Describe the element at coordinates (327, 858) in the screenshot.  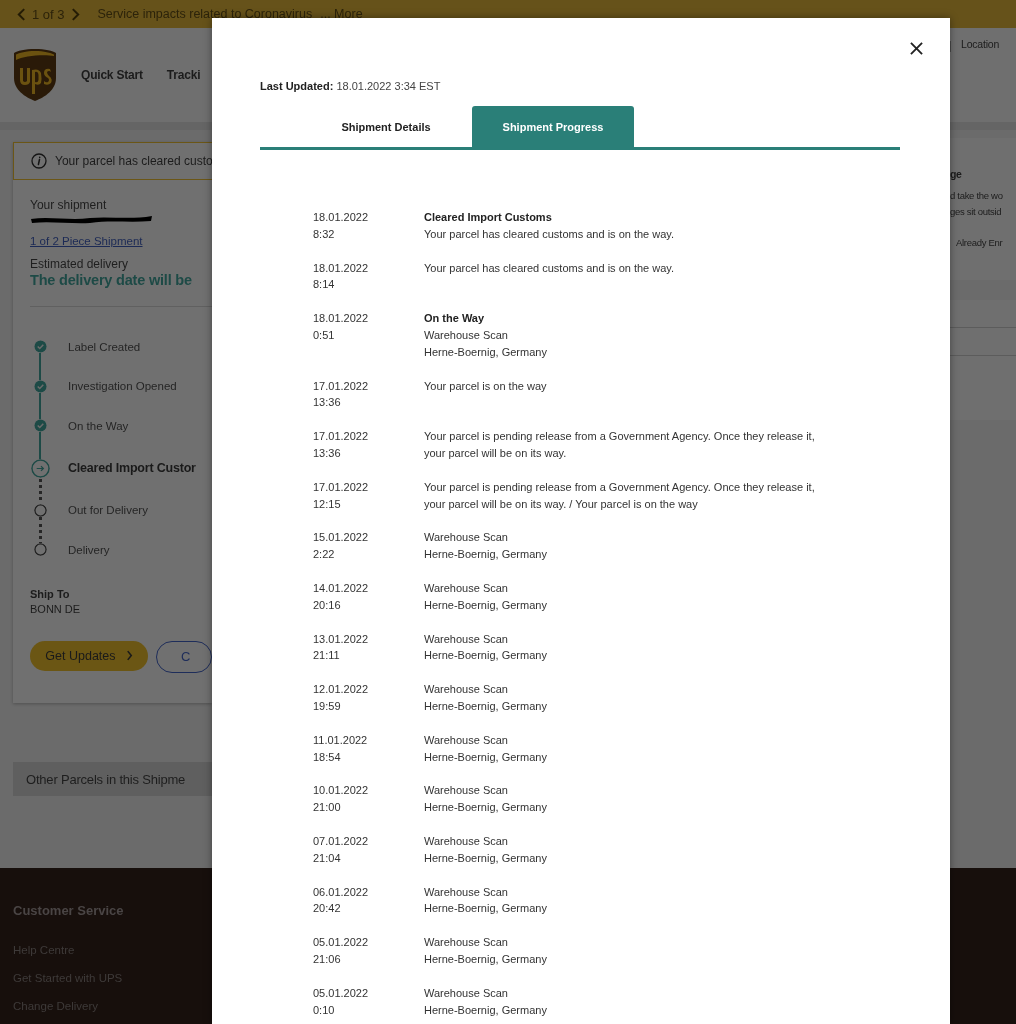
I see `event-time: 21:04` at that location.